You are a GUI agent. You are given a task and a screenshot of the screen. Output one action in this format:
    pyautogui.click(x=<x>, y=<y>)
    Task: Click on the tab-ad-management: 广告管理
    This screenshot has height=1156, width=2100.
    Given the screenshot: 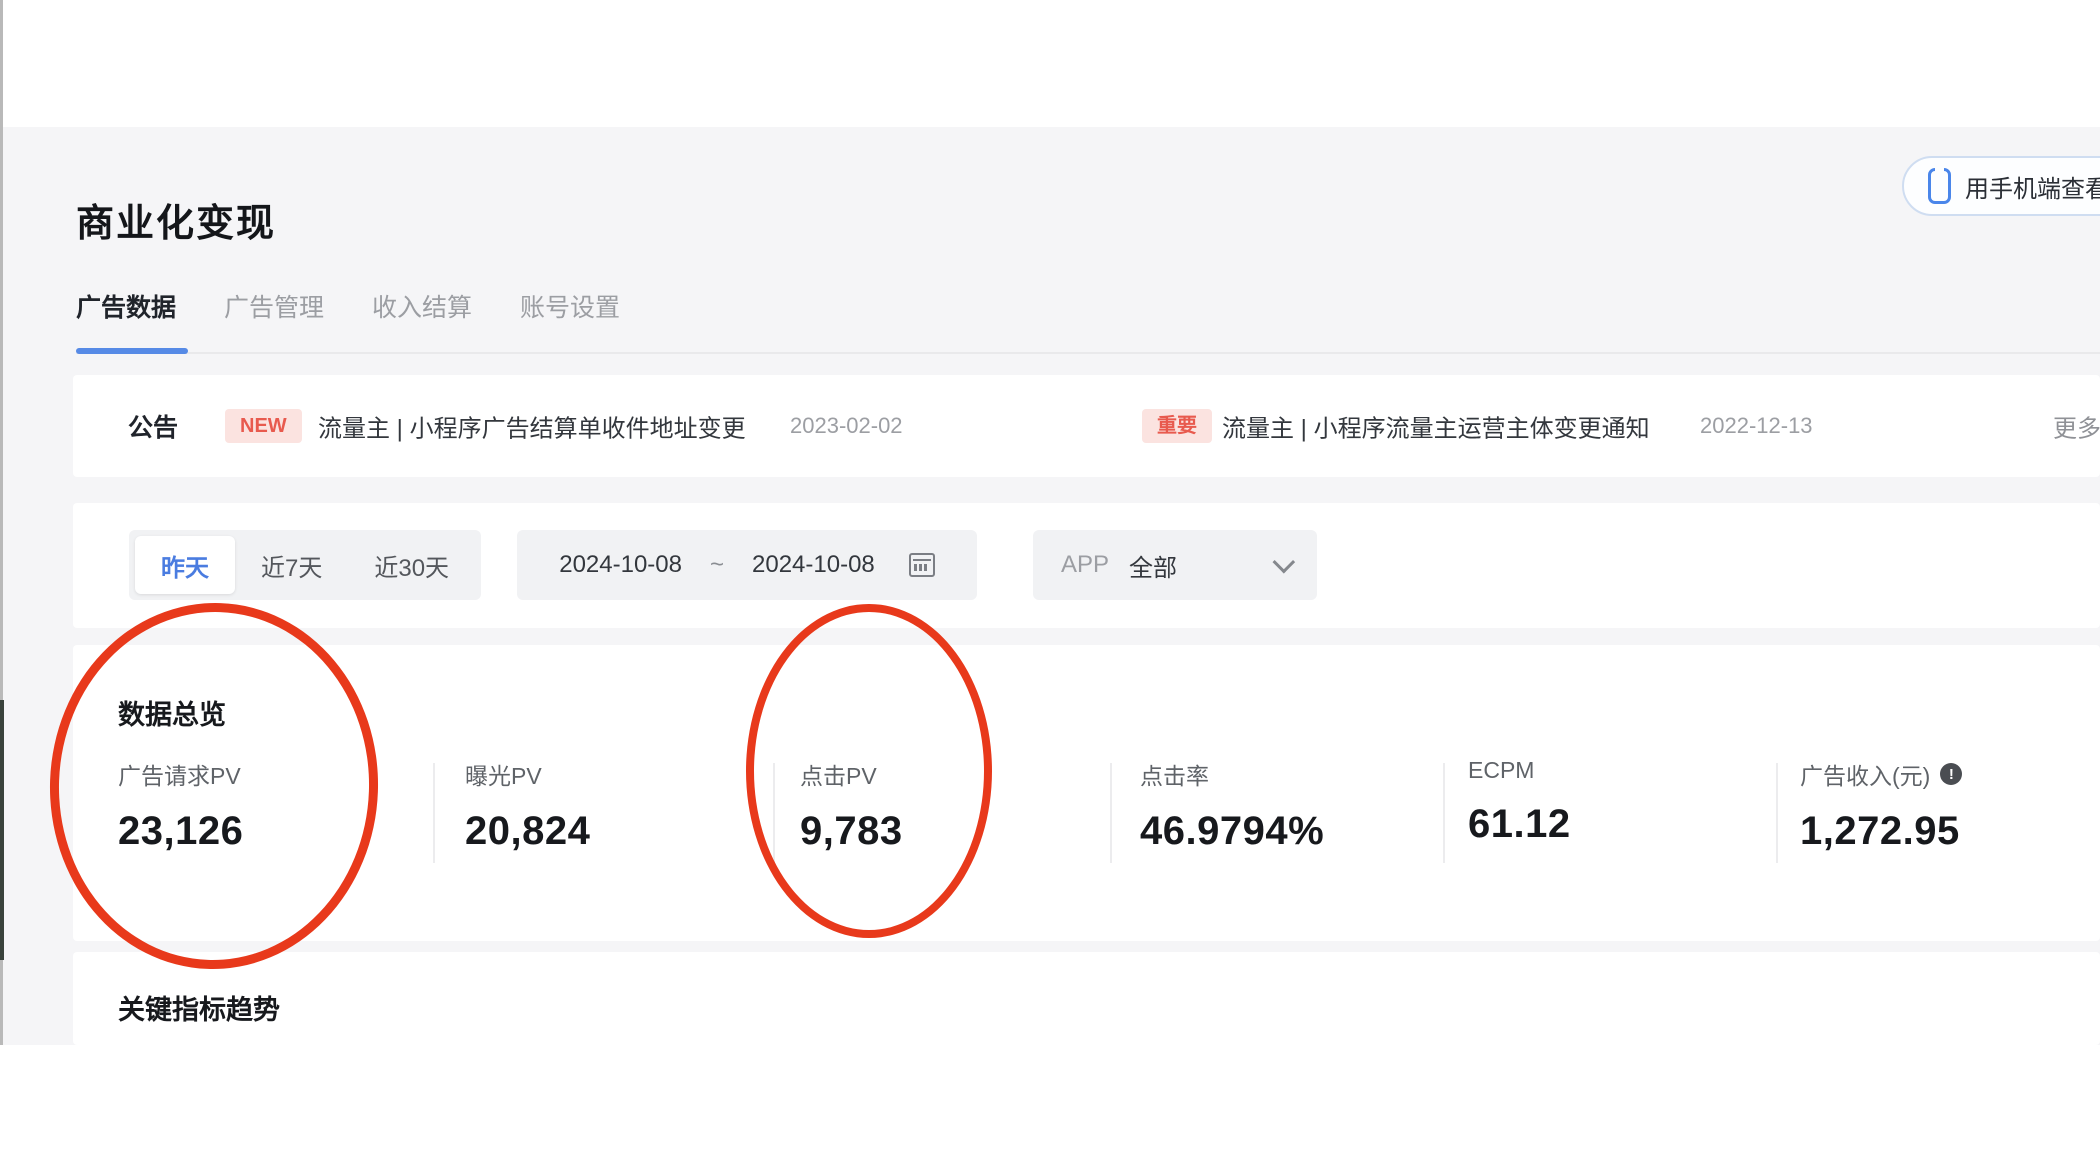 What is the action you would take?
    pyautogui.click(x=274, y=306)
    